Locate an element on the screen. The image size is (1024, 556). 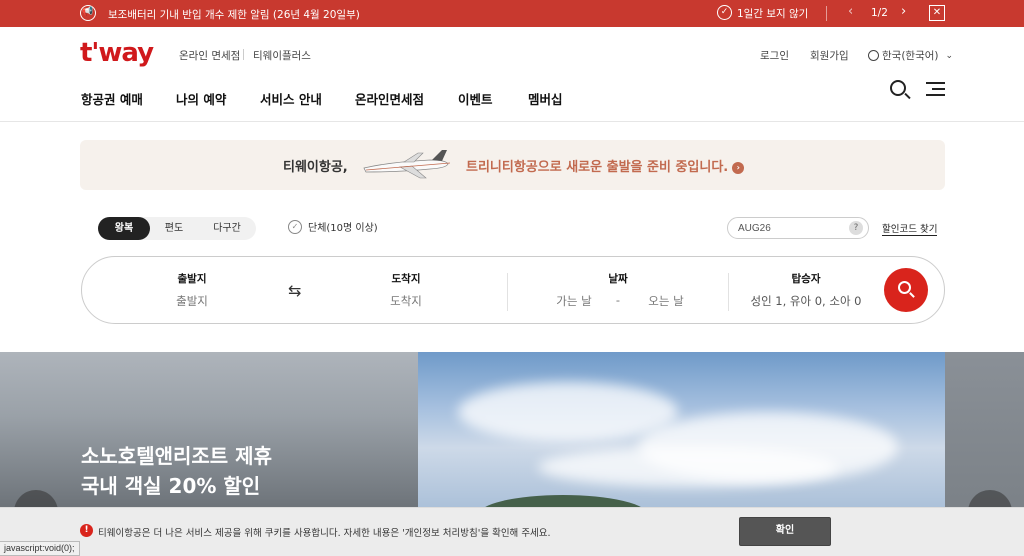
origin-label: 출발지 is located at coordinates (192, 279).